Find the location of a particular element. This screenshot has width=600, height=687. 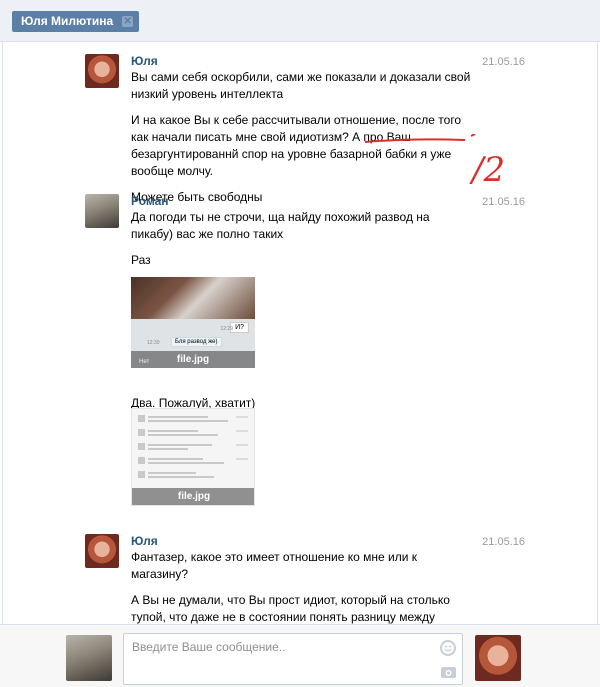

red-annotation is located at coordinates (420, 138).